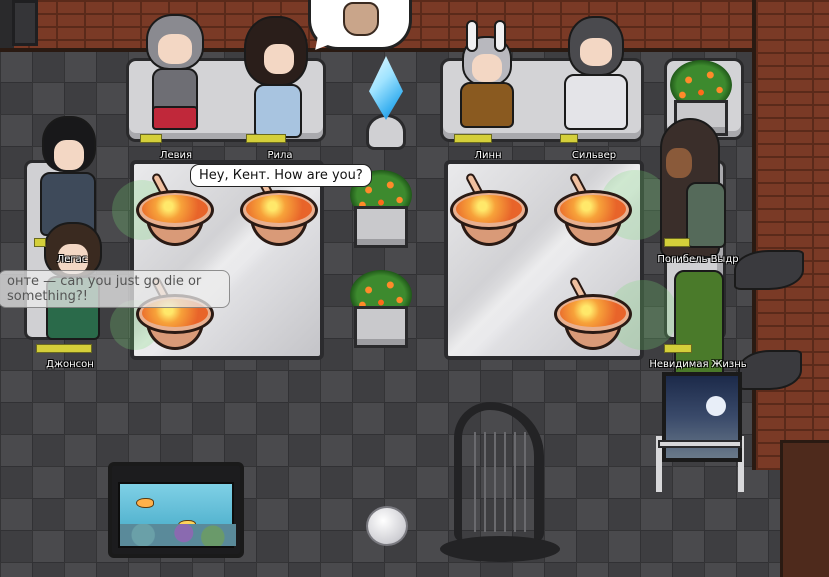  What do you see at coordinates (175, 74) in the screenshot?
I see `character-leviya` at bounding box center [175, 74].